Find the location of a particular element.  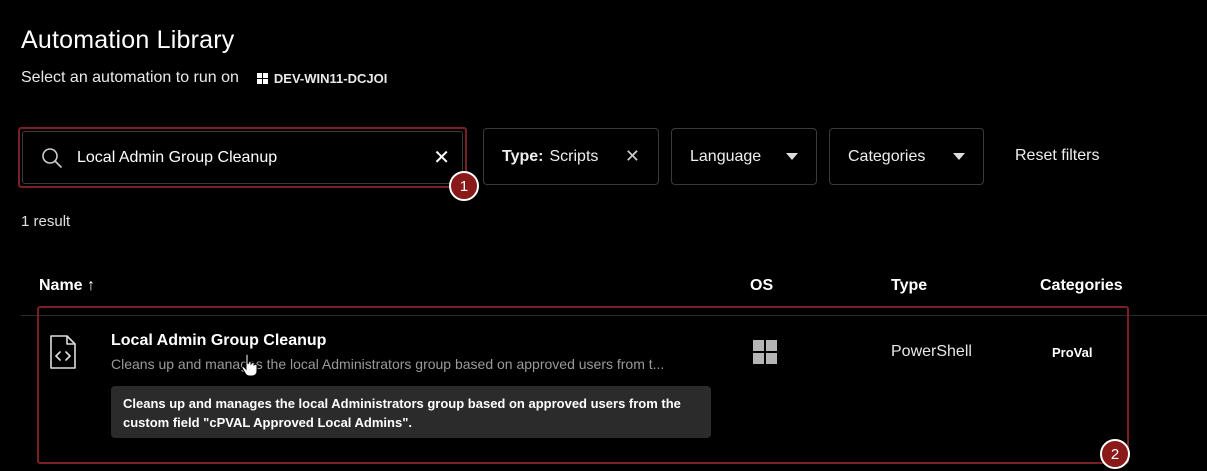

categories-filter: Categories is located at coordinates (906, 156).